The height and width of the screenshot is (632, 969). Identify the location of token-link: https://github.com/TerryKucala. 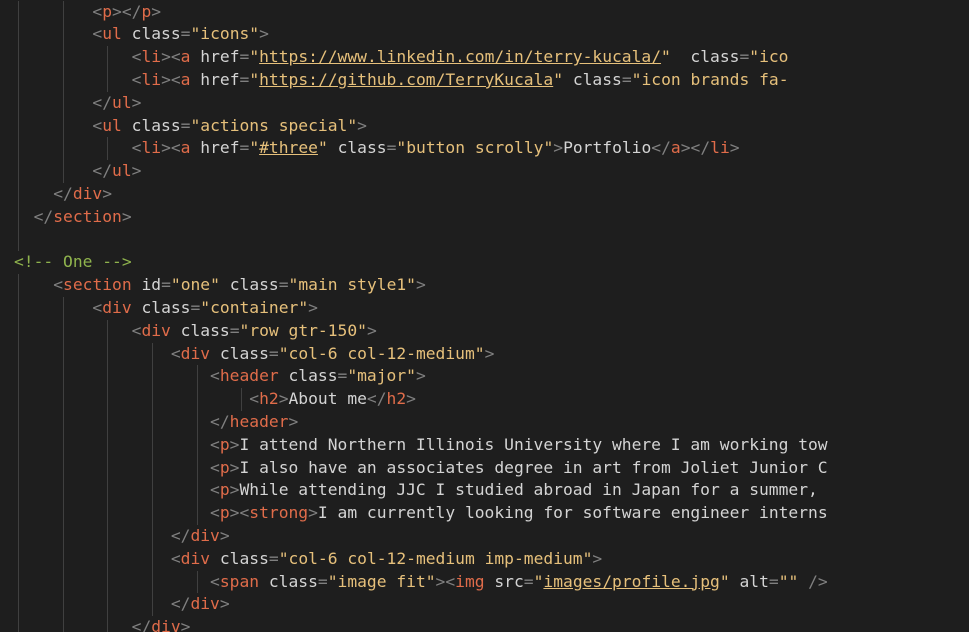
(406, 79).